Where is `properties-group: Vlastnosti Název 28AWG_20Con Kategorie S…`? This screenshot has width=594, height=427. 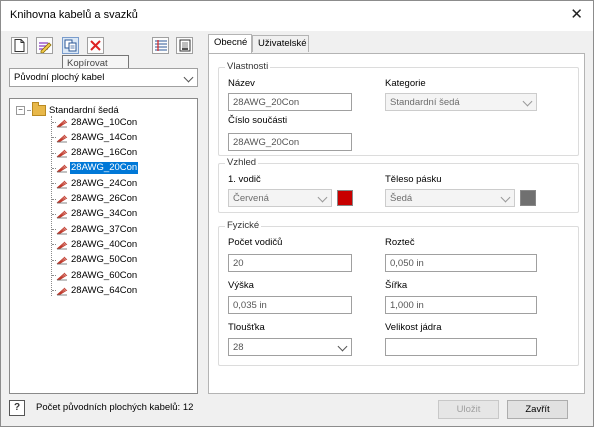
properties-group: Vlastnosti Název 28AWG_20Con Kategorie S… is located at coordinates (398, 108).